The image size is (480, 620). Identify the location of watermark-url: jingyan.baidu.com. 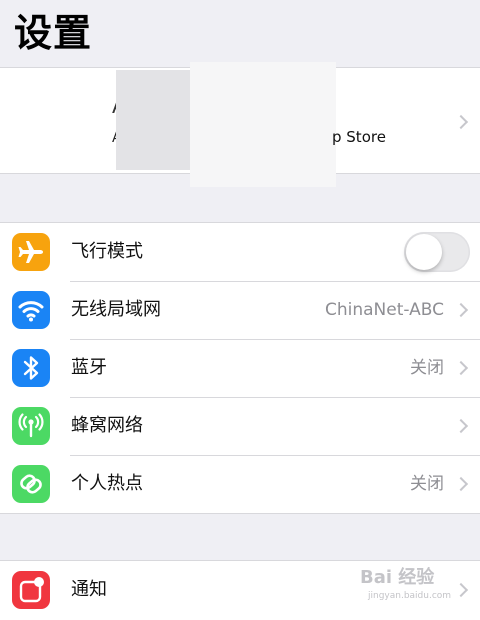
(410, 596).